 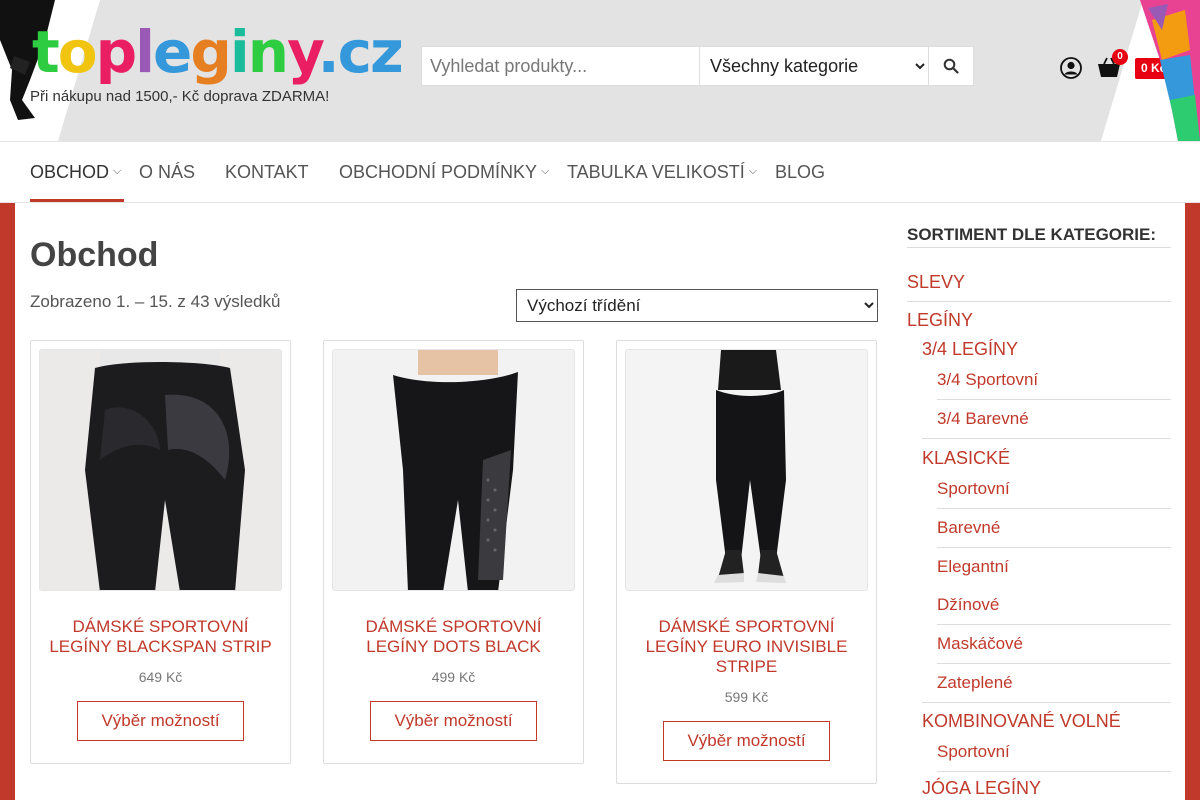 I want to click on nav-item-obchod: OBCHOD ⌵, so click(x=77, y=172).